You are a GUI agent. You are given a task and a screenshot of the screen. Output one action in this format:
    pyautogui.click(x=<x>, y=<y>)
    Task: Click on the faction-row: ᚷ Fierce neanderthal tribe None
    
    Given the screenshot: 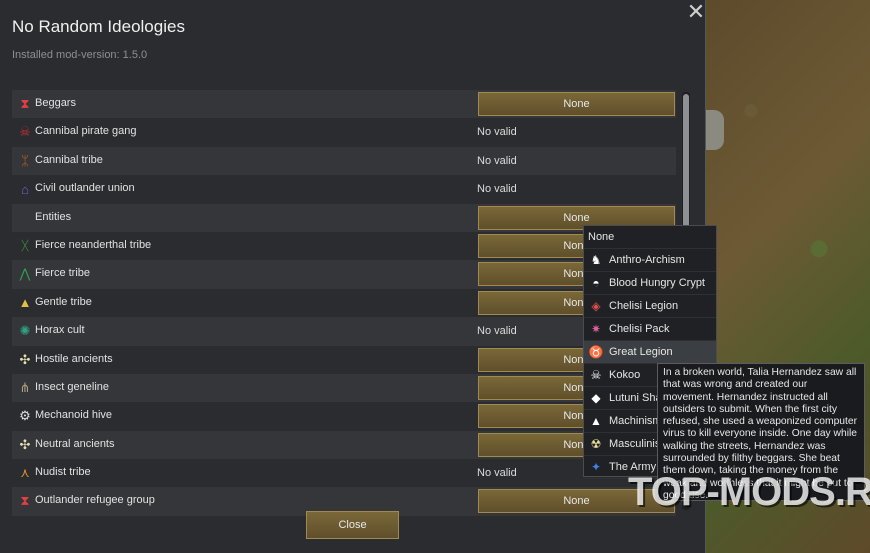 What is the action you would take?
    pyautogui.click(x=344, y=246)
    